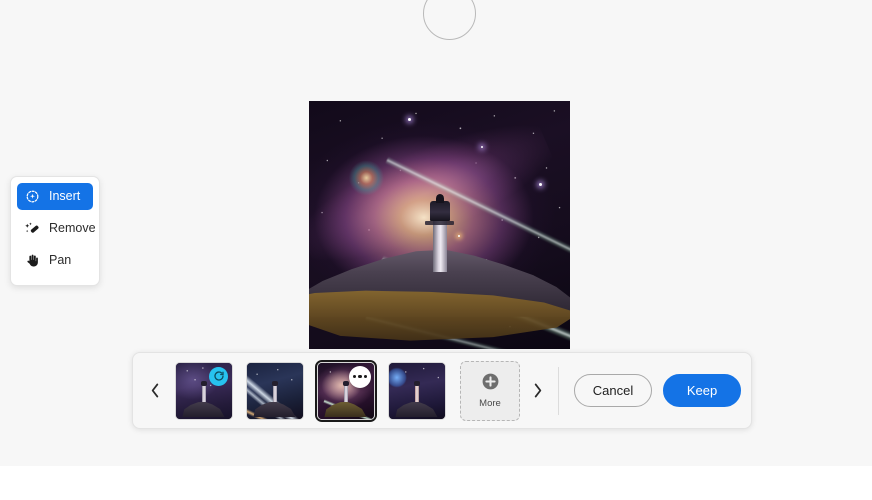 The image size is (872, 500). I want to click on lighthouse-cap, so click(439, 198).